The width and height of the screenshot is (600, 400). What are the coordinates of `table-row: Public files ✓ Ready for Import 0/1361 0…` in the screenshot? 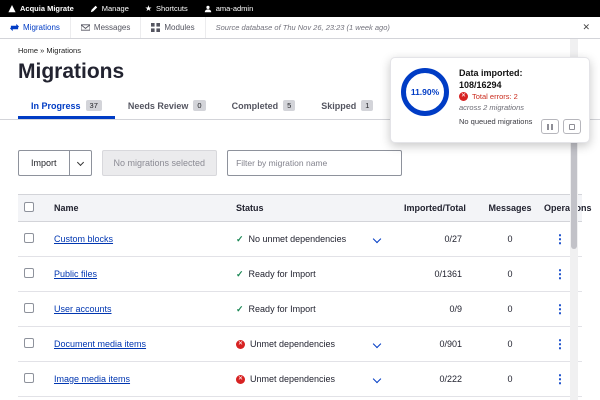 It's located at (300, 274).